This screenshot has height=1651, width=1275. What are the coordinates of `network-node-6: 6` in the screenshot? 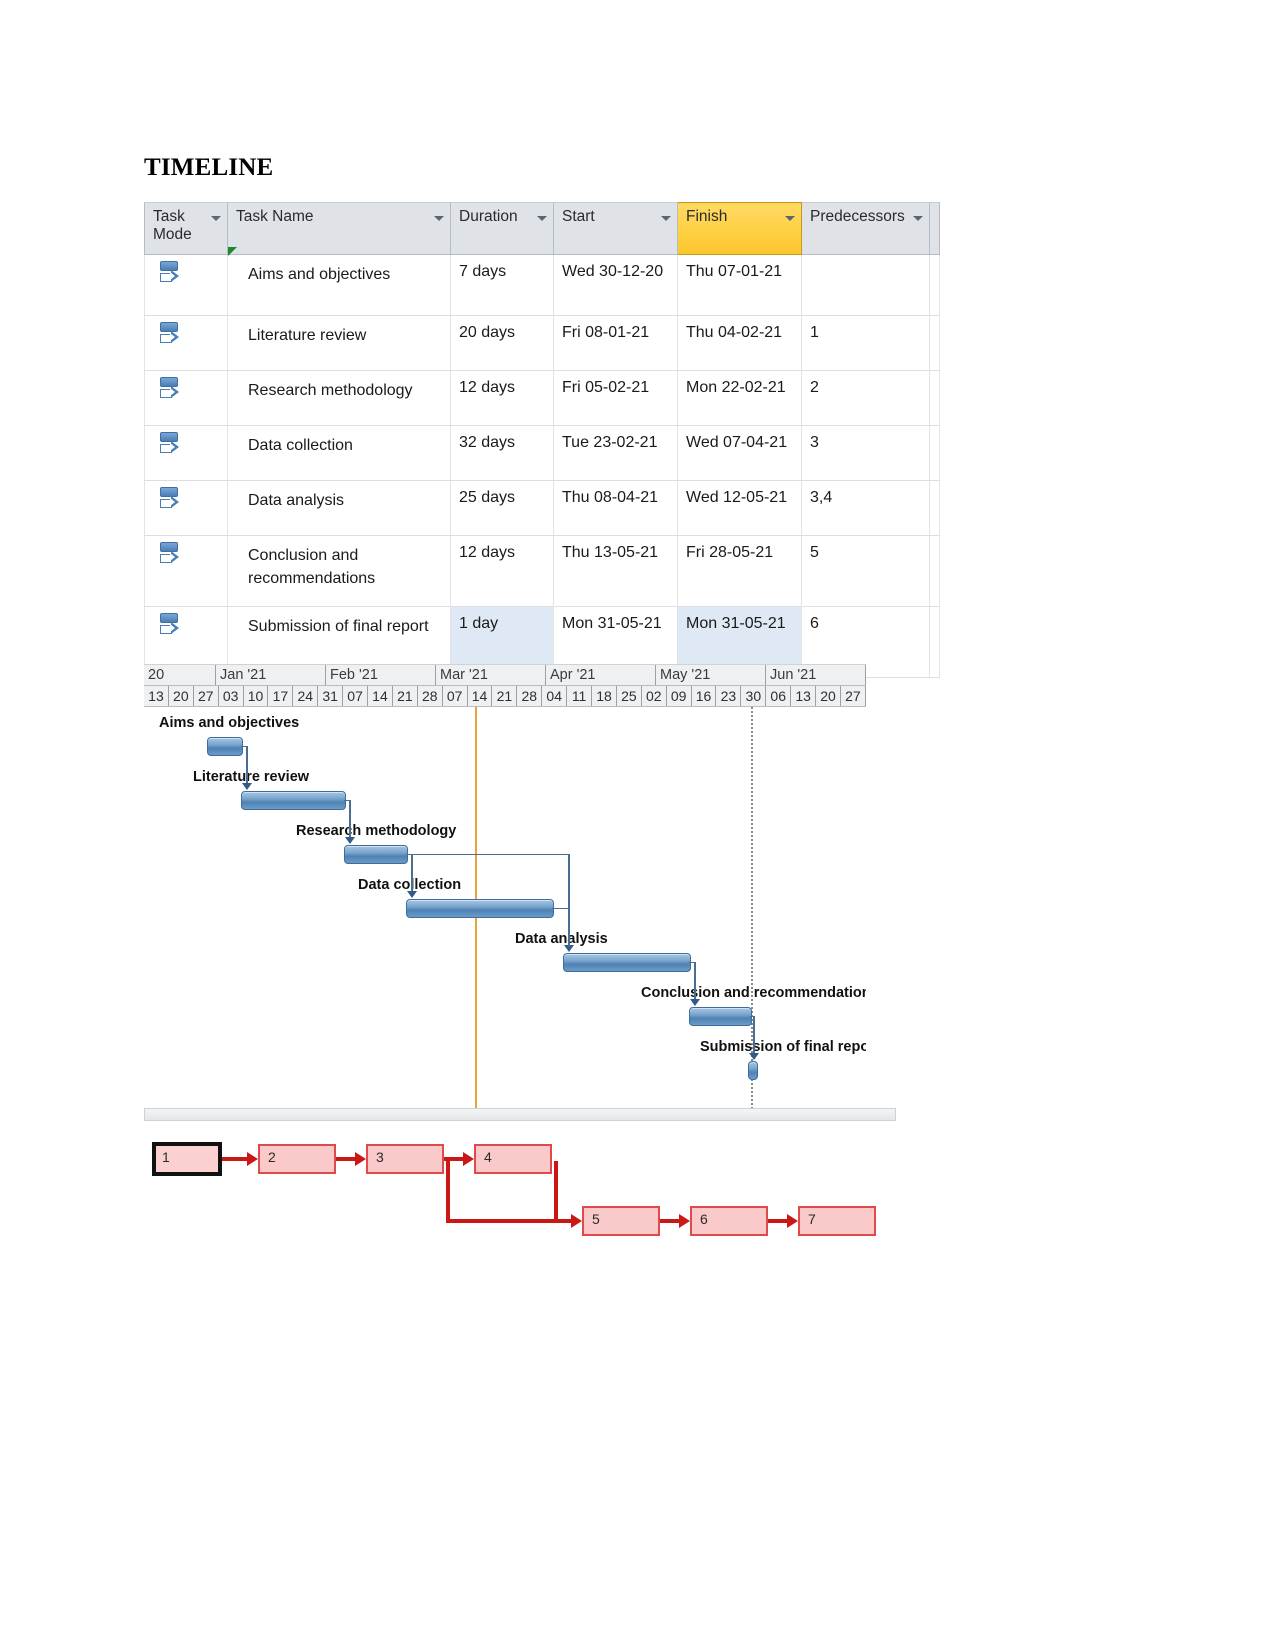 It's located at (729, 1221).